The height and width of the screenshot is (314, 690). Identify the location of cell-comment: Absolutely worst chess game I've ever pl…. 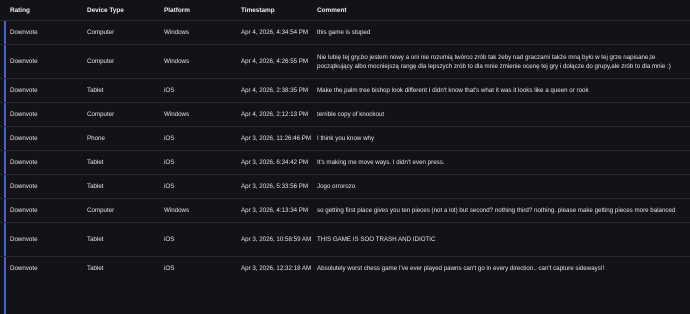
(461, 268).